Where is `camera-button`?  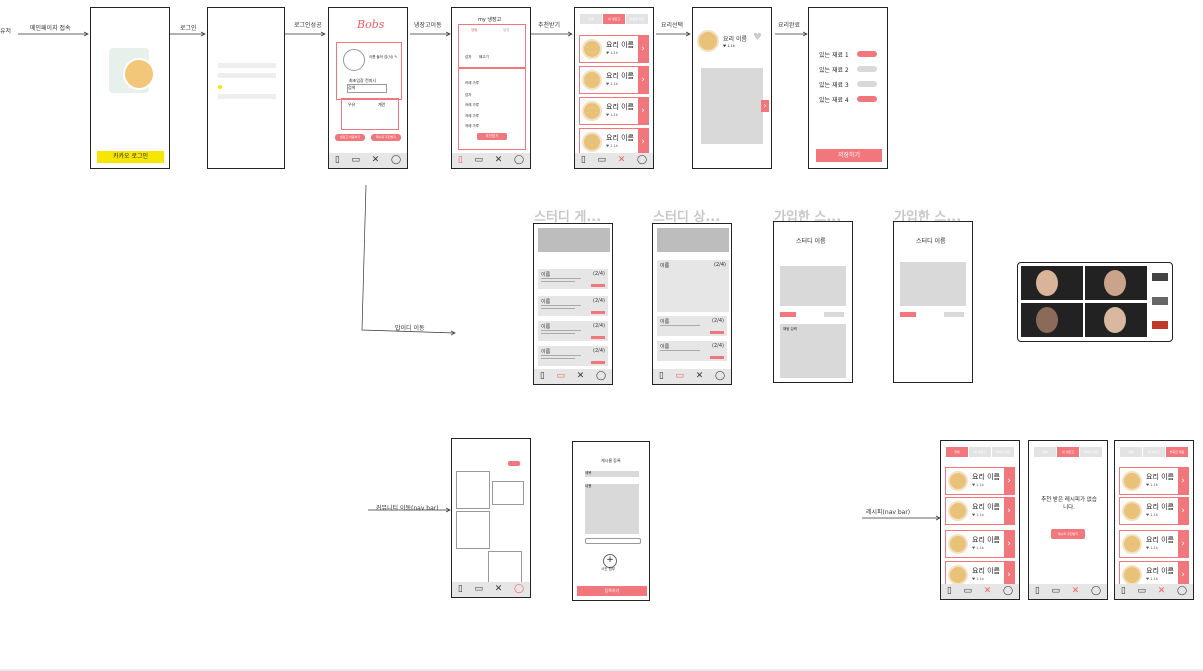
camera-button is located at coordinates (1160, 301).